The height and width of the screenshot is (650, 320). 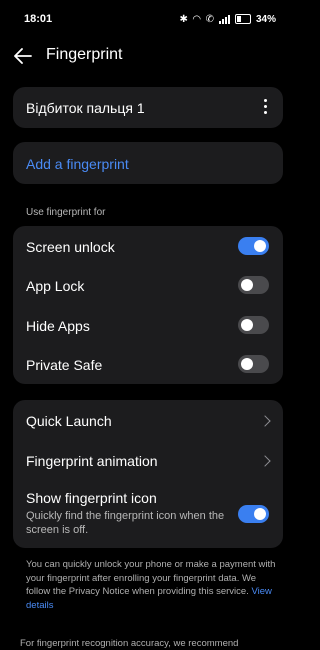 I want to click on quick-launch-item: Quick Launch, so click(x=148, y=420).